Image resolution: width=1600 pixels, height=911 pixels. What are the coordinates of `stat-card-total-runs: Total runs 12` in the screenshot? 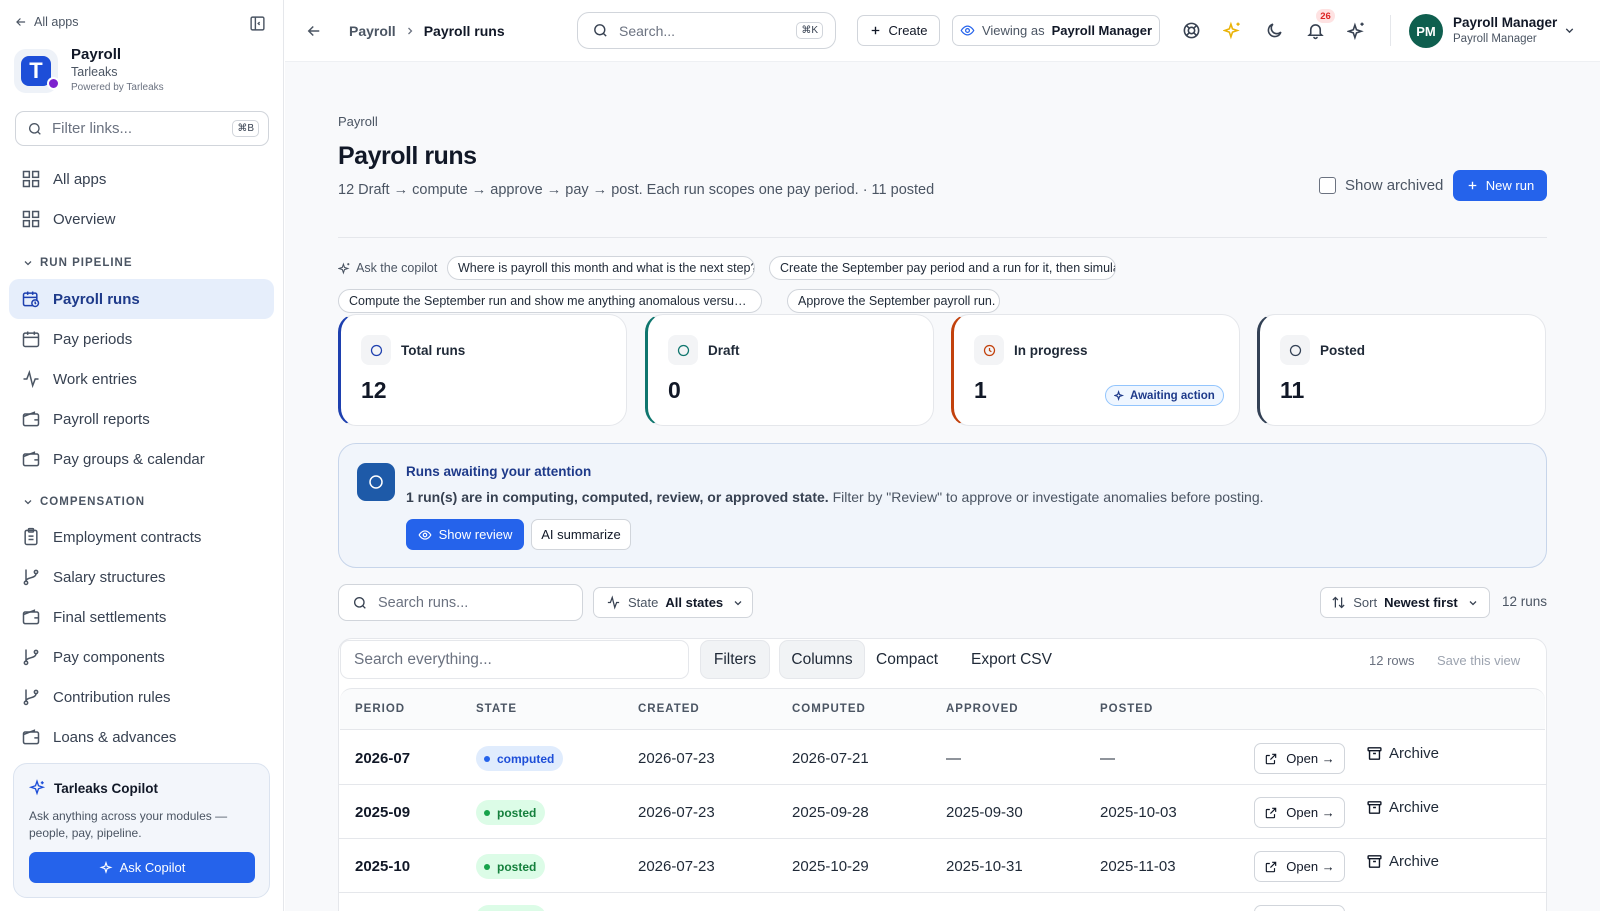 It's located at (482, 370).